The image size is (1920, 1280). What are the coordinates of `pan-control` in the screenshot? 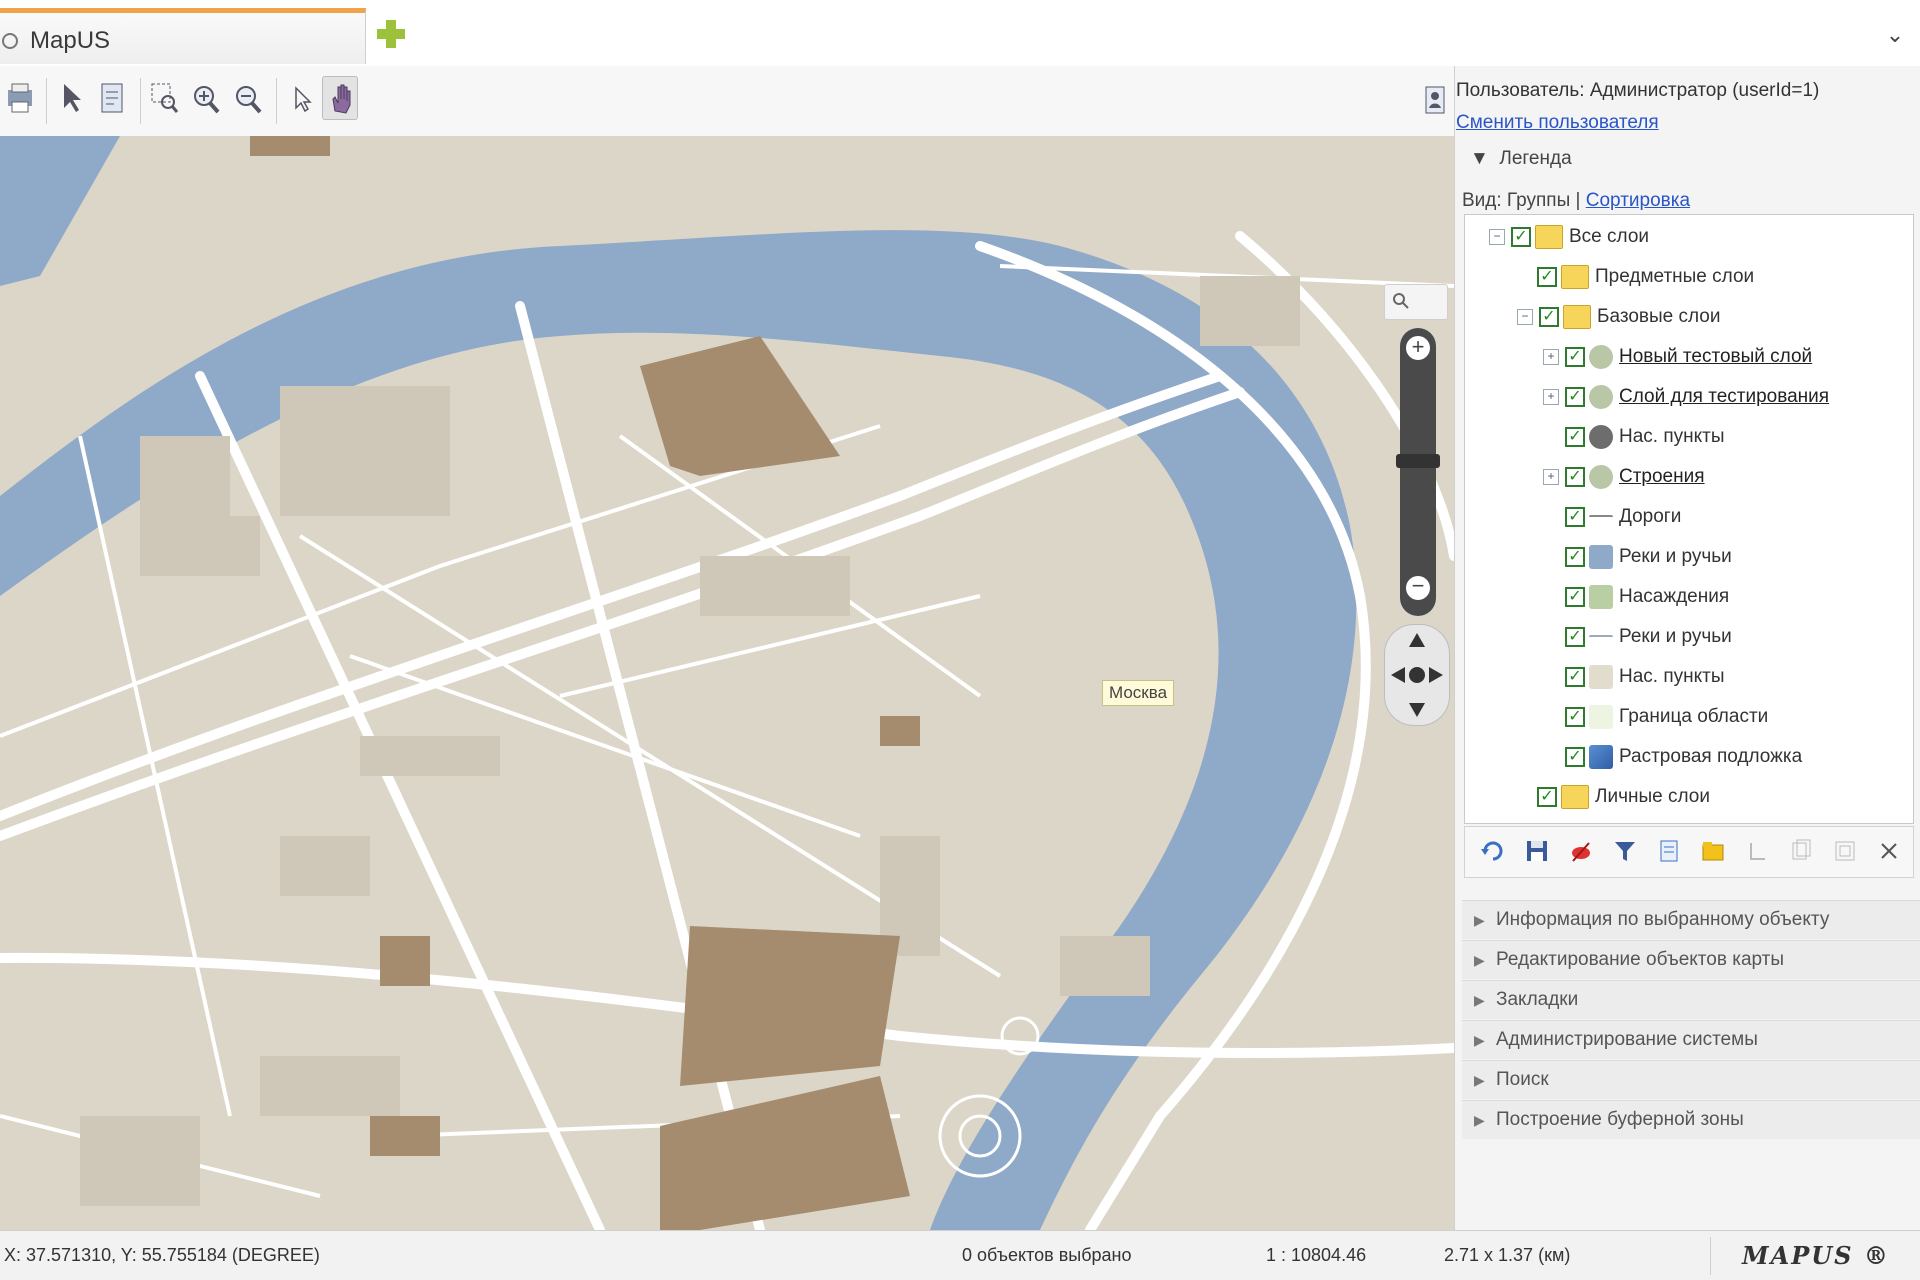 It's located at (1417, 675).